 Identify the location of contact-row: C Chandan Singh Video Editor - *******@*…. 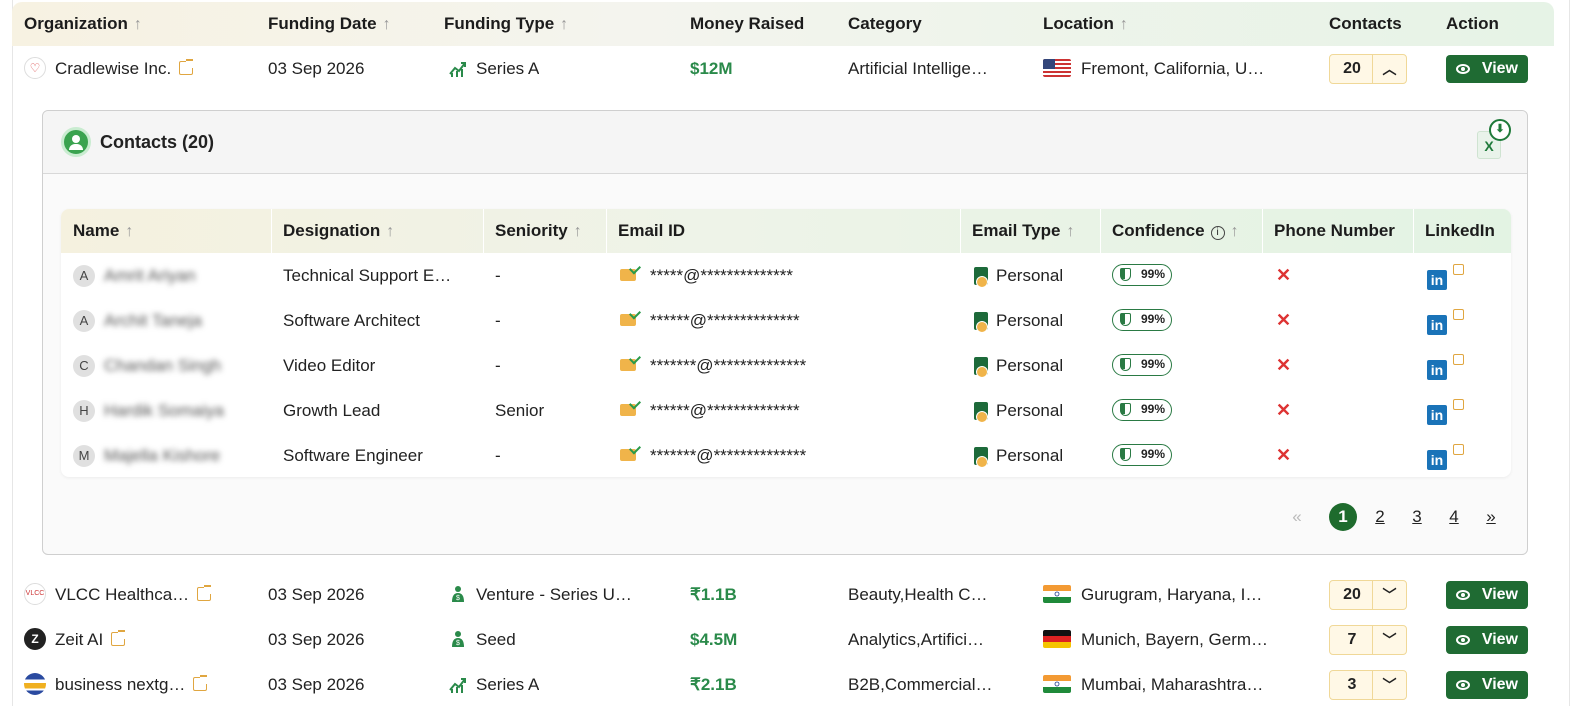
(786, 365).